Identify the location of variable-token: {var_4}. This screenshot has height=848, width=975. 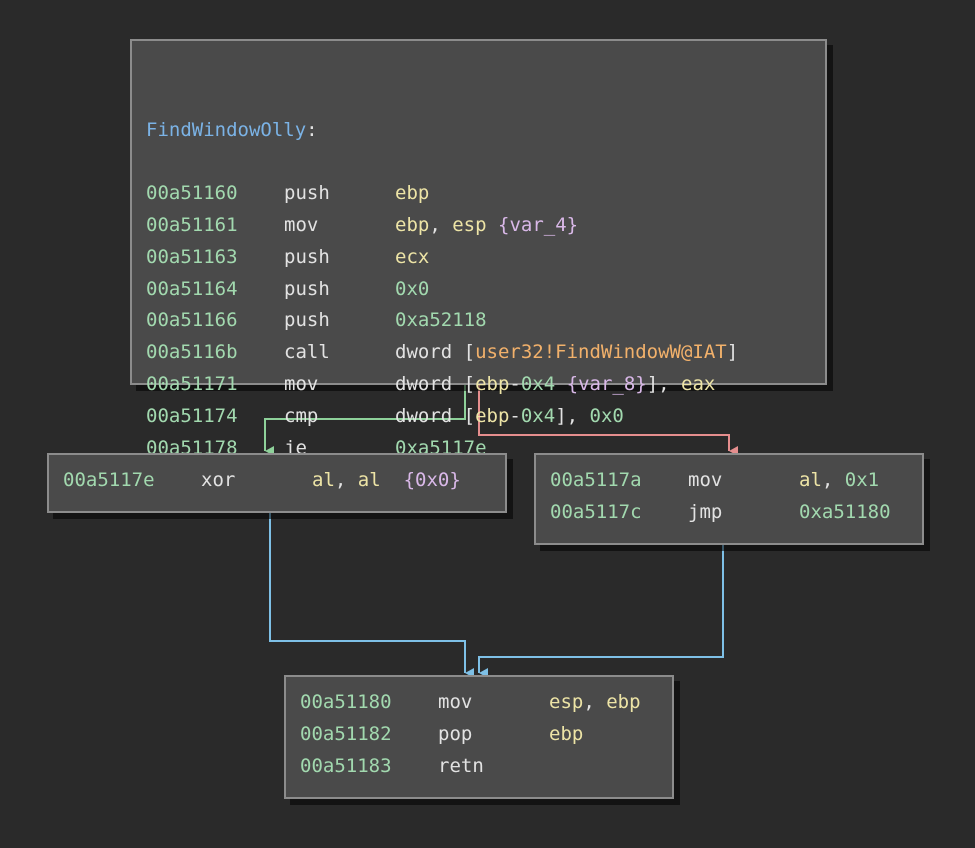
(538, 225).